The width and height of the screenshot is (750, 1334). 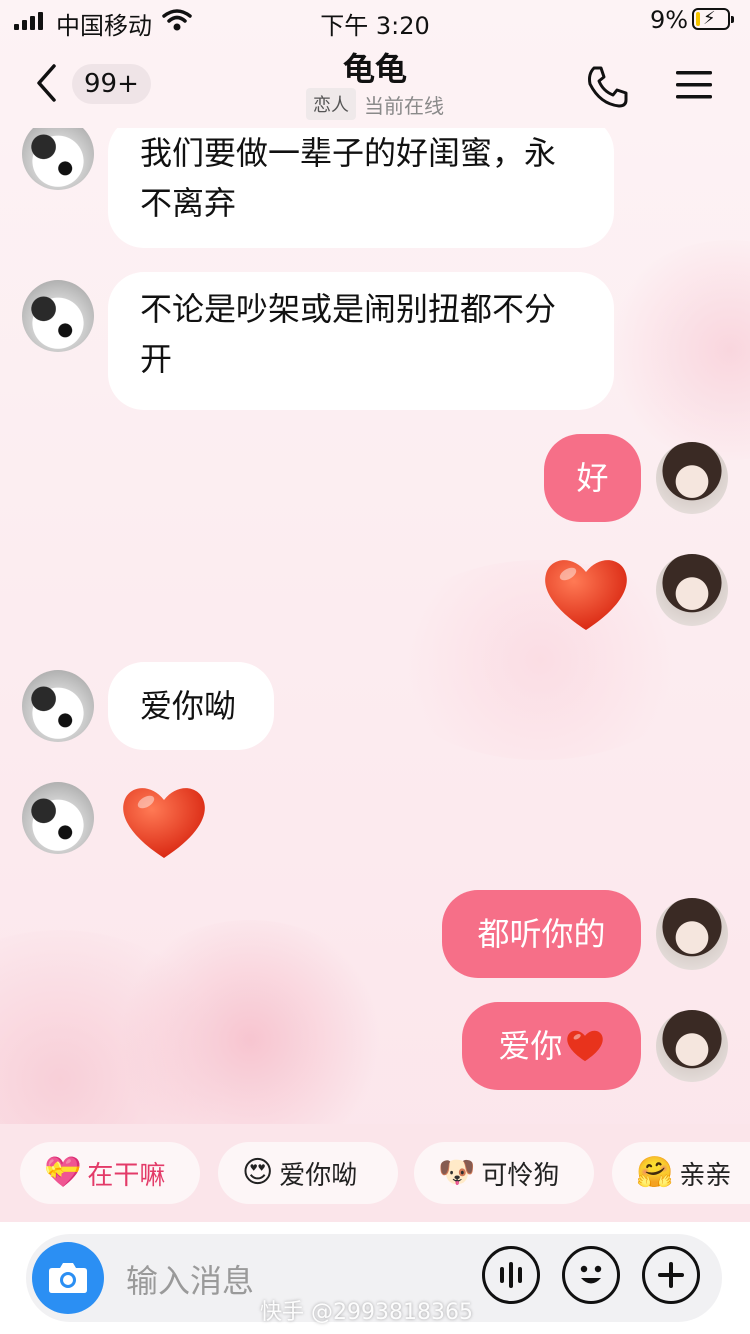 I want to click on contact-status-row: 恋人 当前在线, so click(x=375, y=104).